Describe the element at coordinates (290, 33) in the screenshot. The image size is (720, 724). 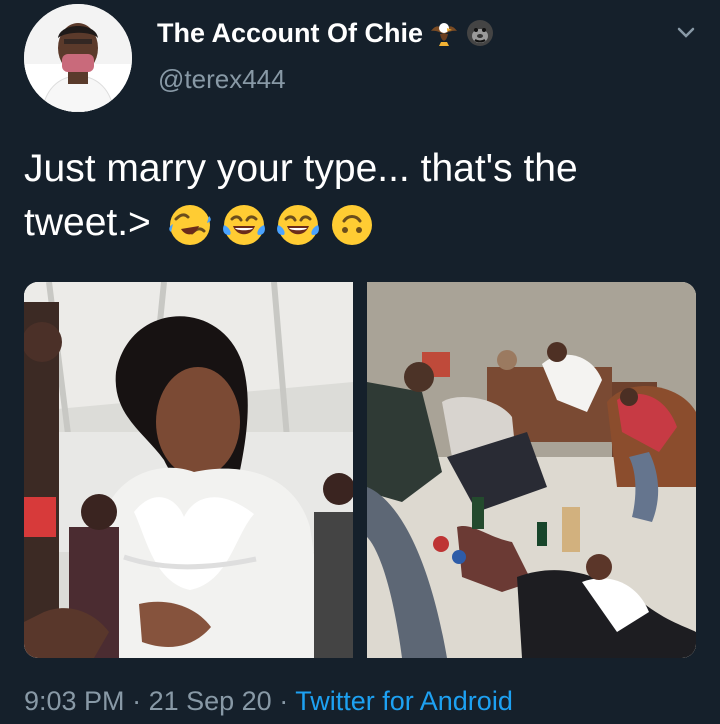
I see `display-name: The Account Of Chie` at that location.